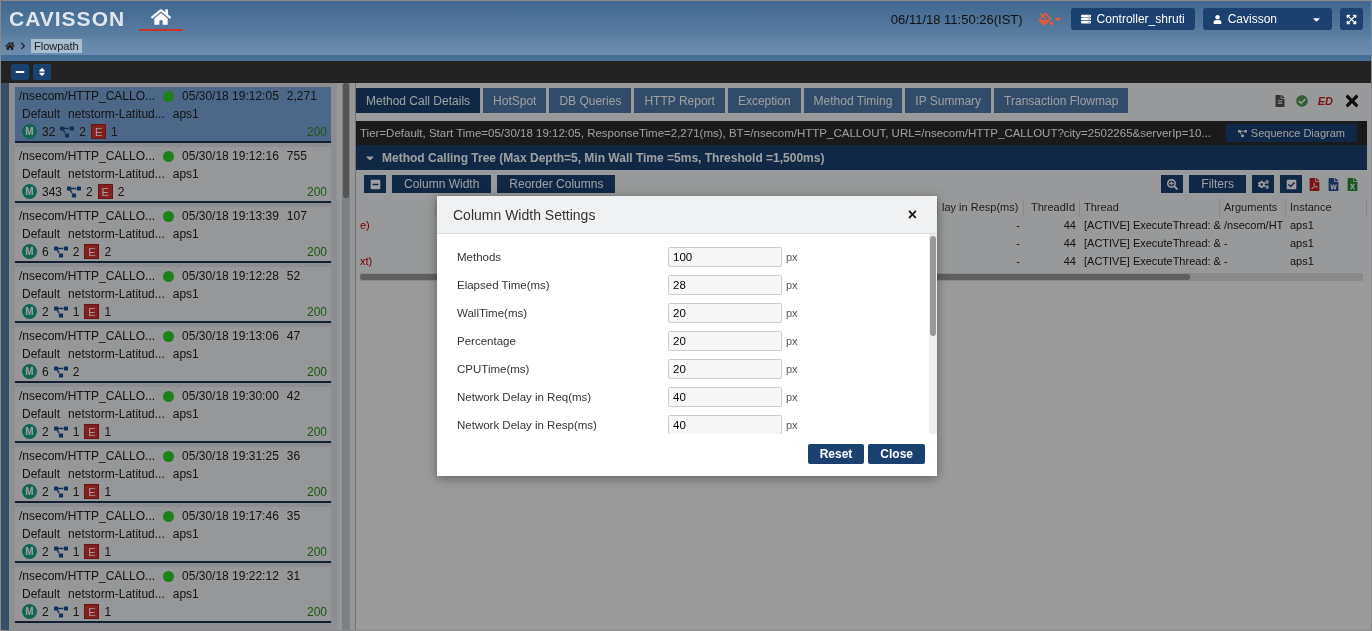 Image resolution: width=1372 pixels, height=631 pixels. I want to click on tab: Method Call Details, so click(418, 100).